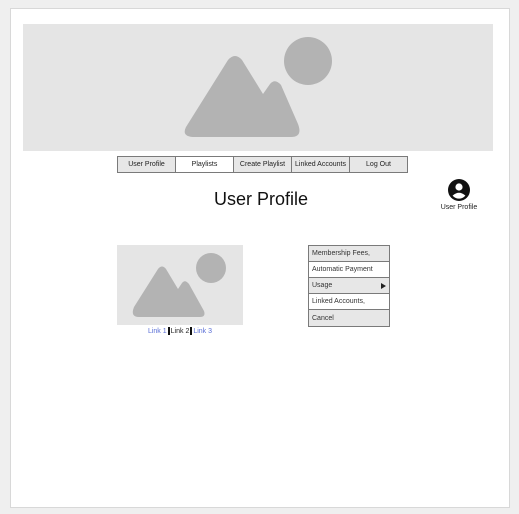 The image size is (519, 514). What do you see at coordinates (378, 164) in the screenshot?
I see `nav-log-out: Log Out` at bounding box center [378, 164].